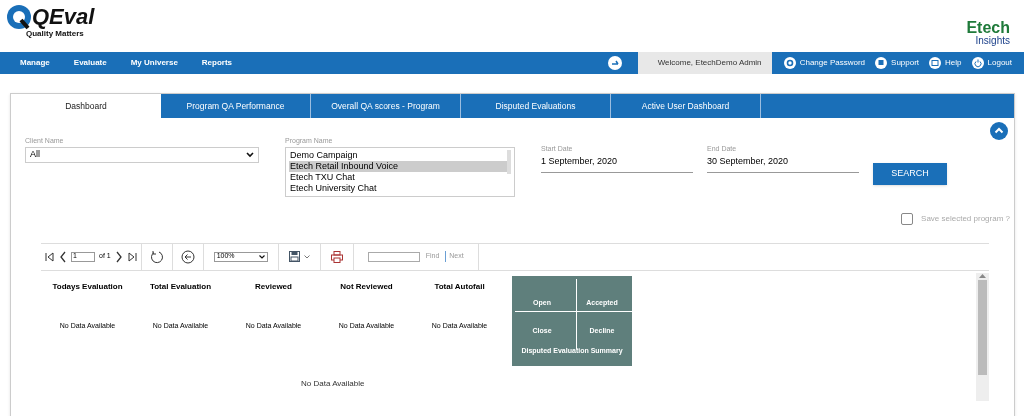 This screenshot has height=416, width=1024. Describe the element at coordinates (50, 256) in the screenshot. I see `first-page-icon` at that location.